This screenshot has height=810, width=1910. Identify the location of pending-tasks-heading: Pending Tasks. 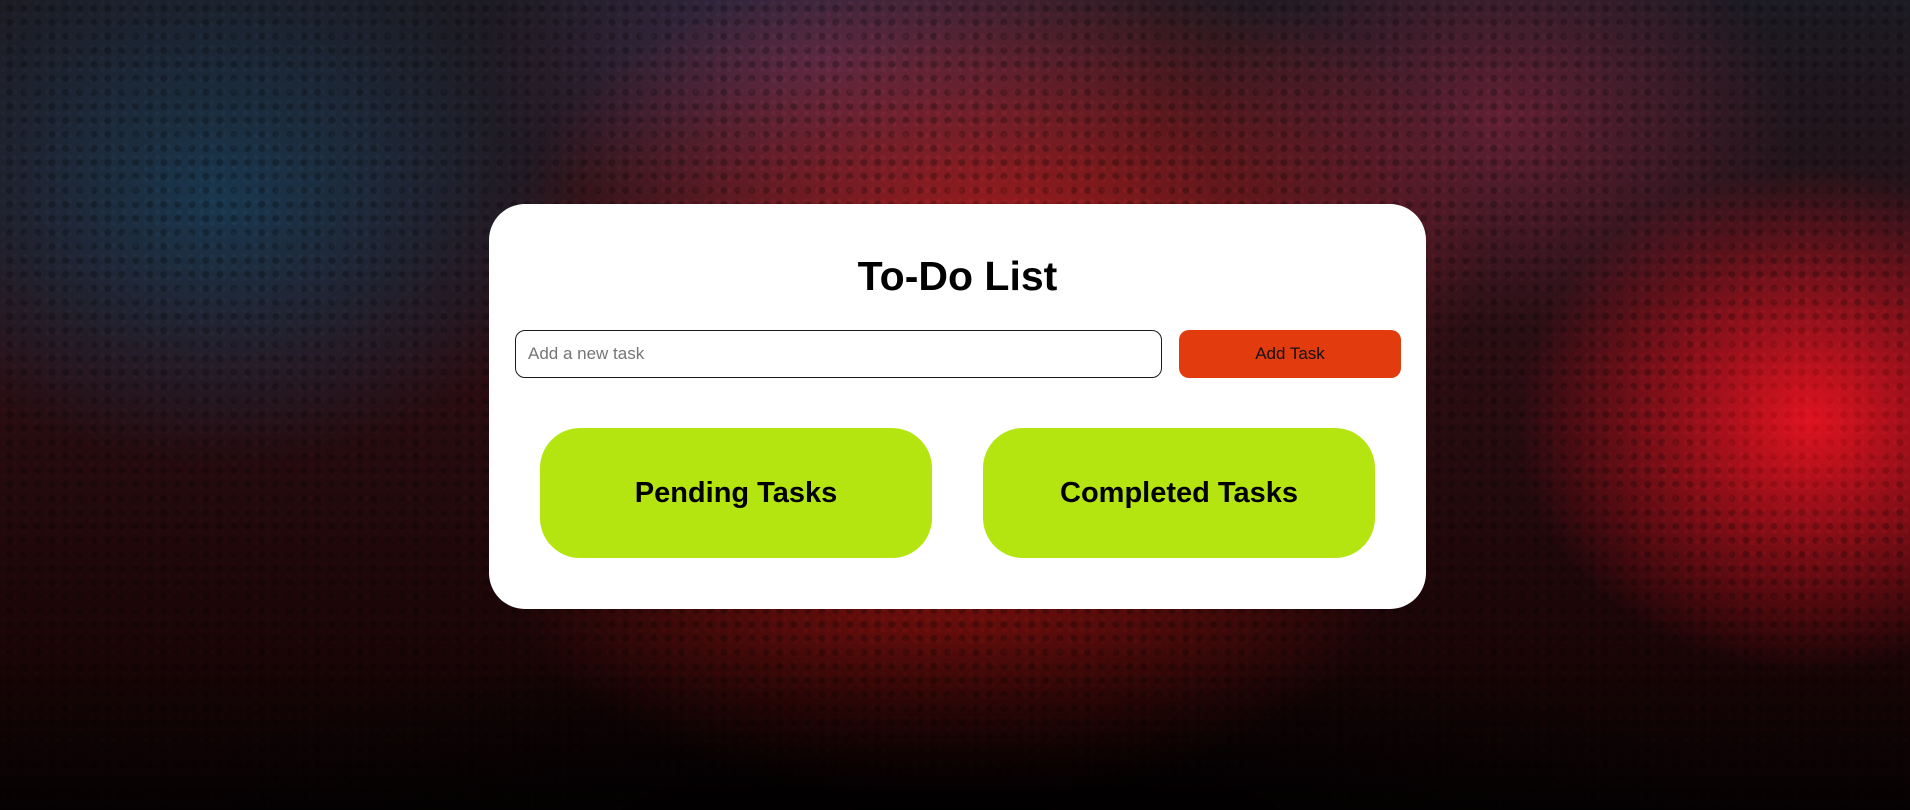
(736, 492).